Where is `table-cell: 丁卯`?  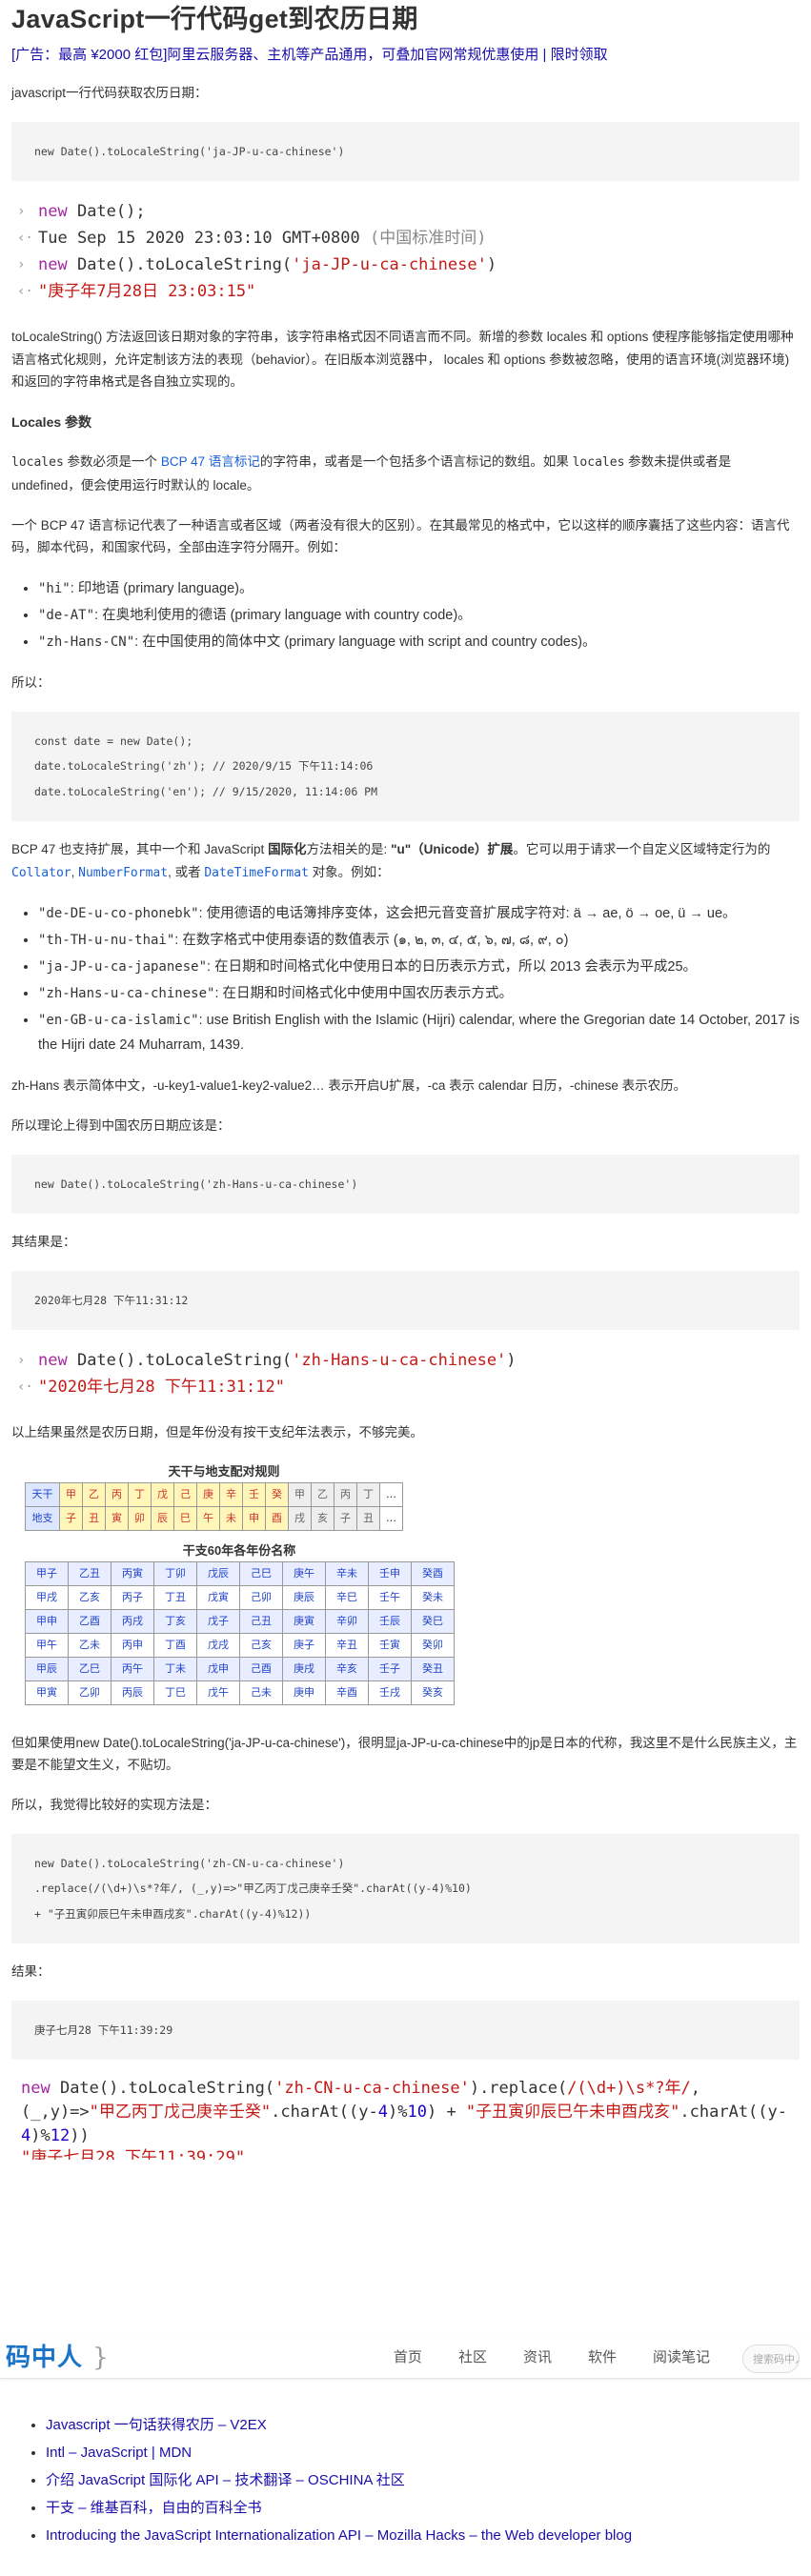
table-cell: 丁卯 is located at coordinates (175, 1573).